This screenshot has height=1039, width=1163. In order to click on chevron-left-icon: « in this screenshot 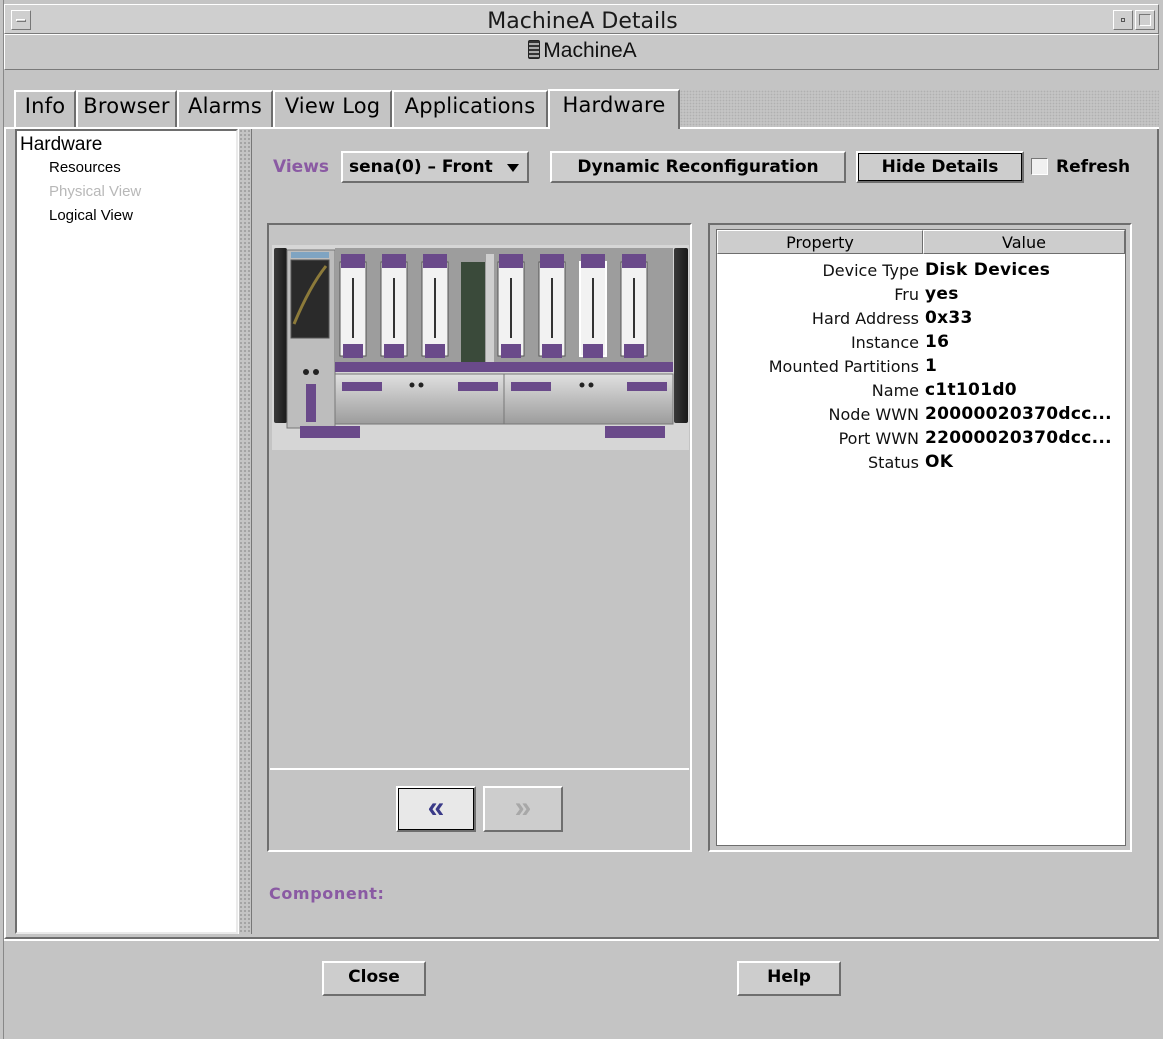, I will do `click(436, 807)`.